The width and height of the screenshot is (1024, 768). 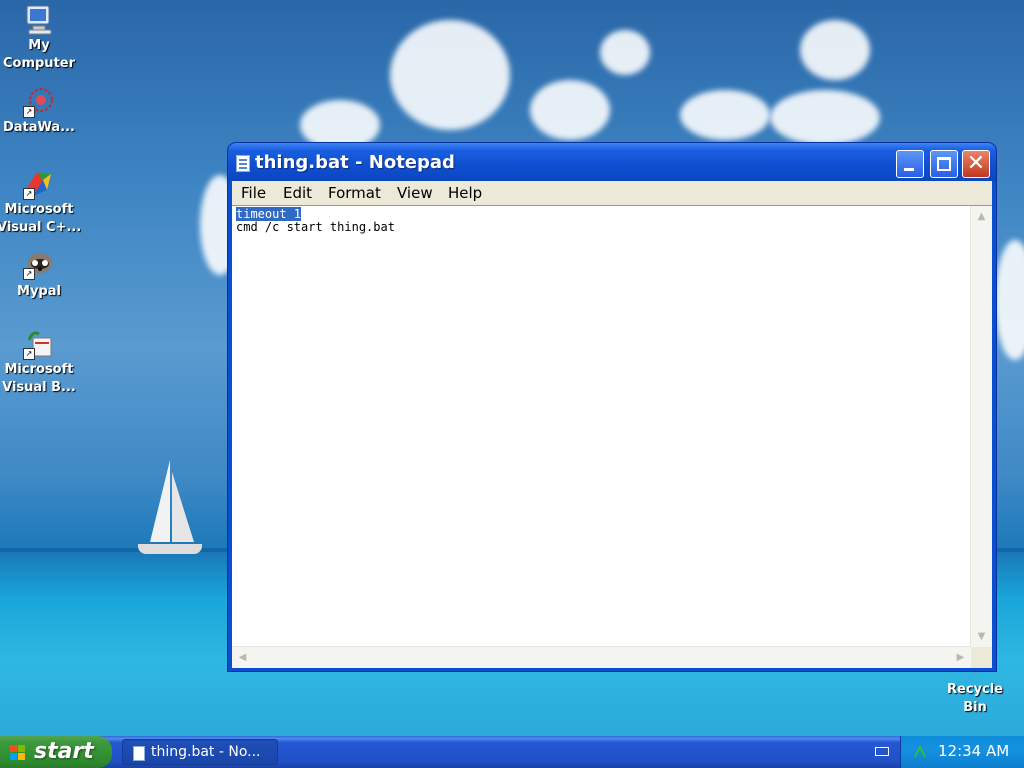 I want to click on scroll-left-icon: ◀, so click(x=242, y=657).